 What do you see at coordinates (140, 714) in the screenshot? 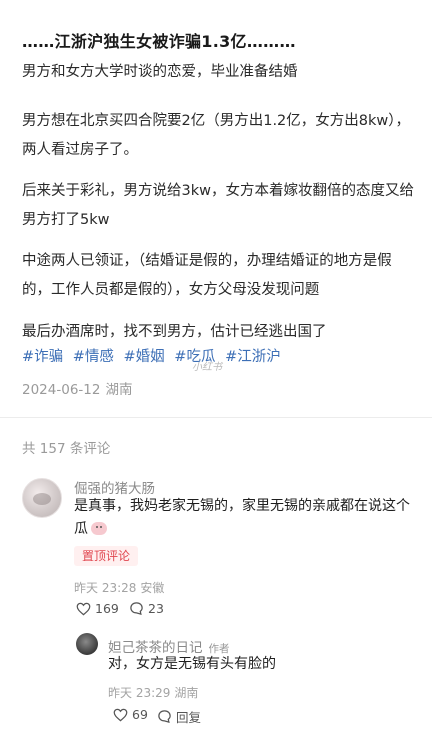
I see `like-count: 69` at bounding box center [140, 714].